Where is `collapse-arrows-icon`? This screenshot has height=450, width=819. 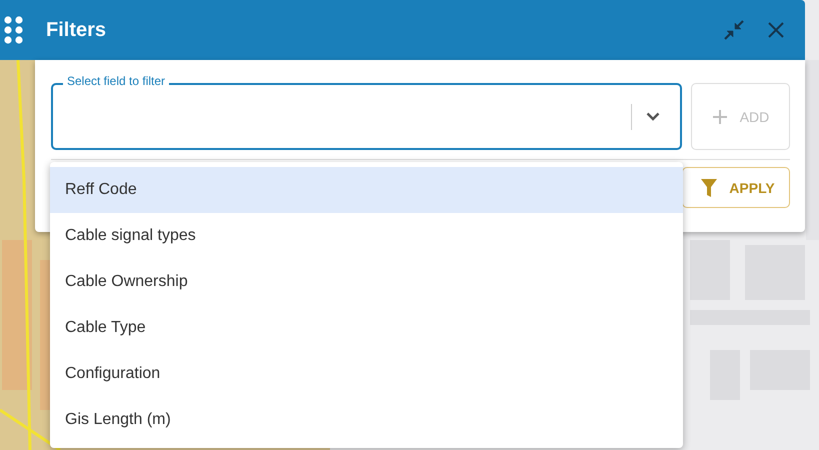 collapse-arrows-icon is located at coordinates (734, 30).